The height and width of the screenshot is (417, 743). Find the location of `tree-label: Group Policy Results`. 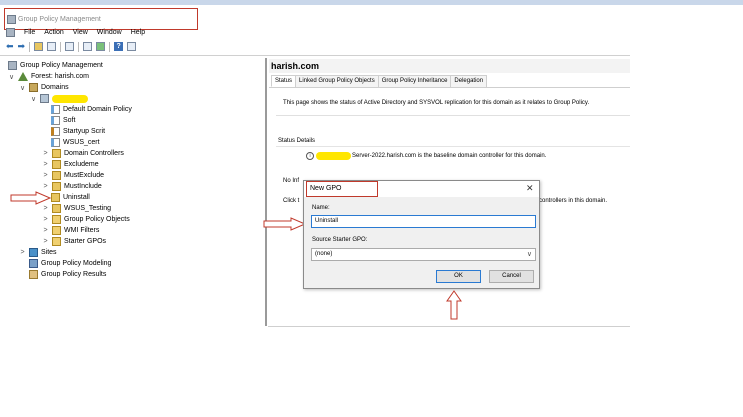

tree-label: Group Policy Results is located at coordinates (74, 274).